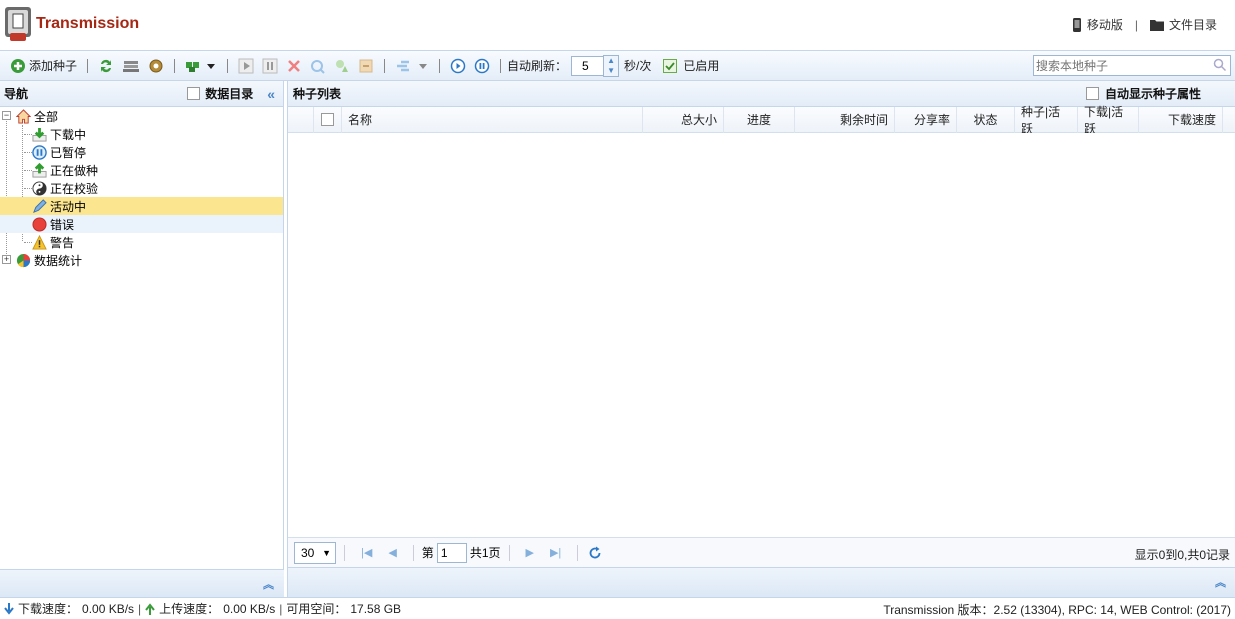 The height and width of the screenshot is (619, 1235). Describe the element at coordinates (611, 61) in the screenshot. I see `spin-up-icon: ▲` at that location.